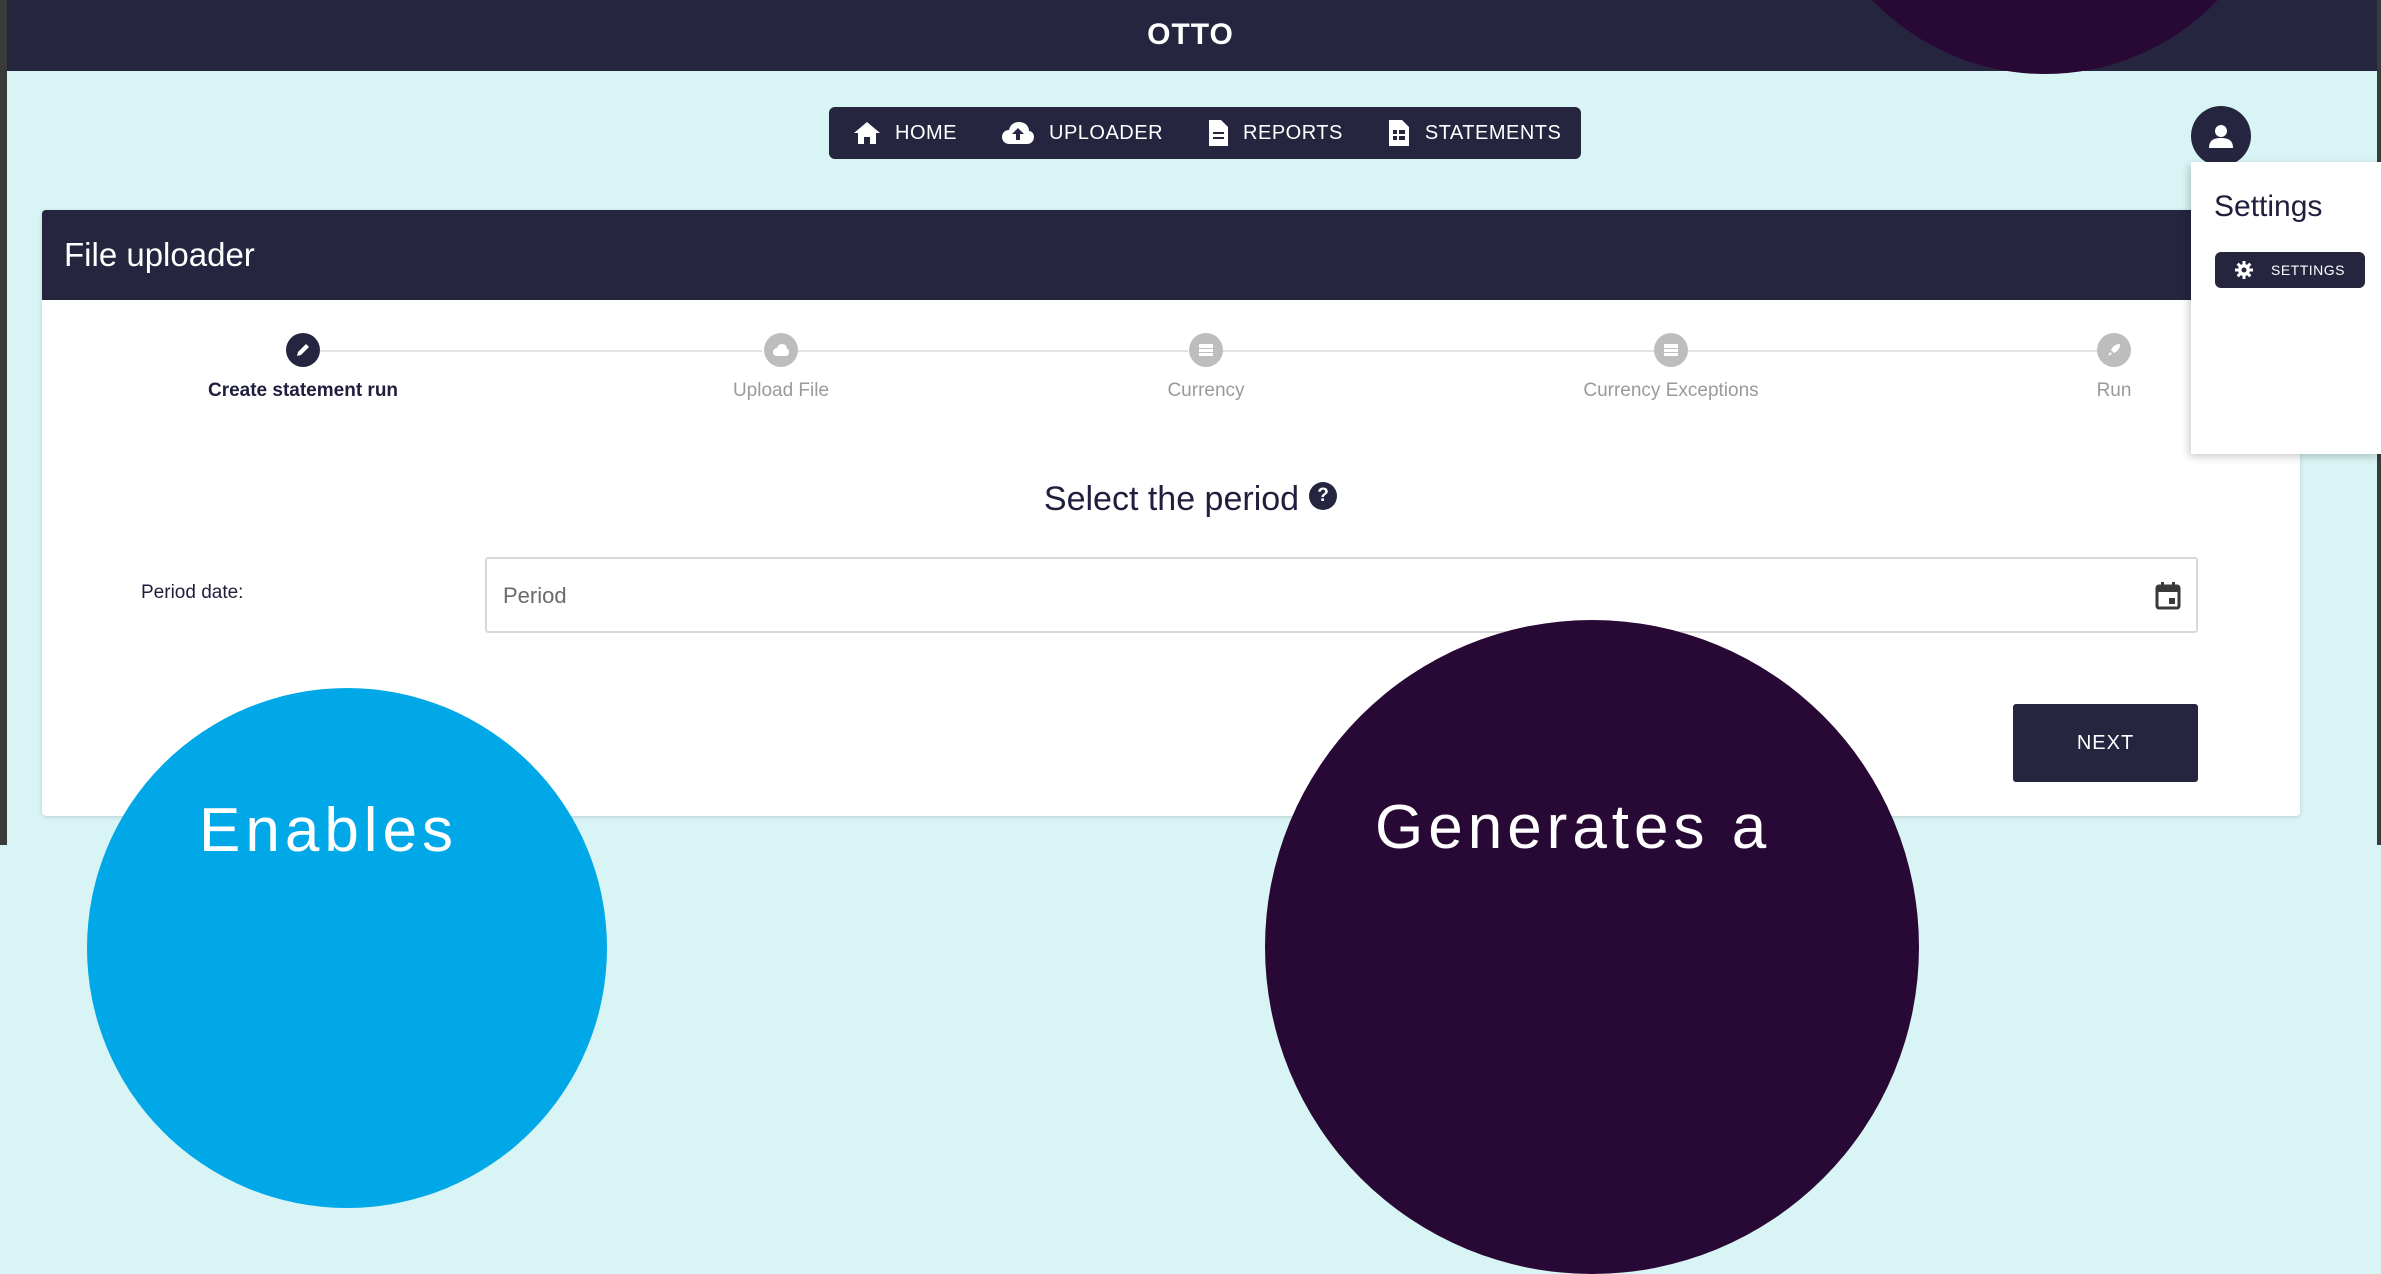 The image size is (2381, 1274). I want to click on user-avatar-button, so click(2221, 136).